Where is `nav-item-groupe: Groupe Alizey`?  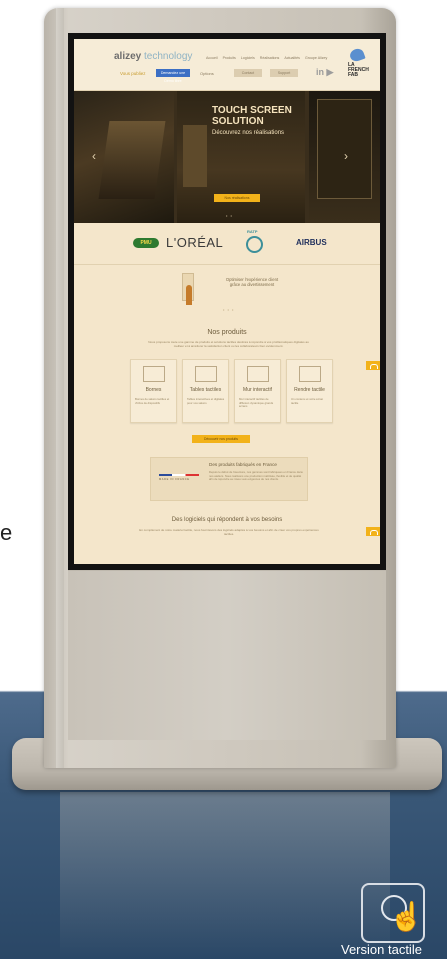 nav-item-groupe: Groupe Alizey is located at coordinates (316, 58).